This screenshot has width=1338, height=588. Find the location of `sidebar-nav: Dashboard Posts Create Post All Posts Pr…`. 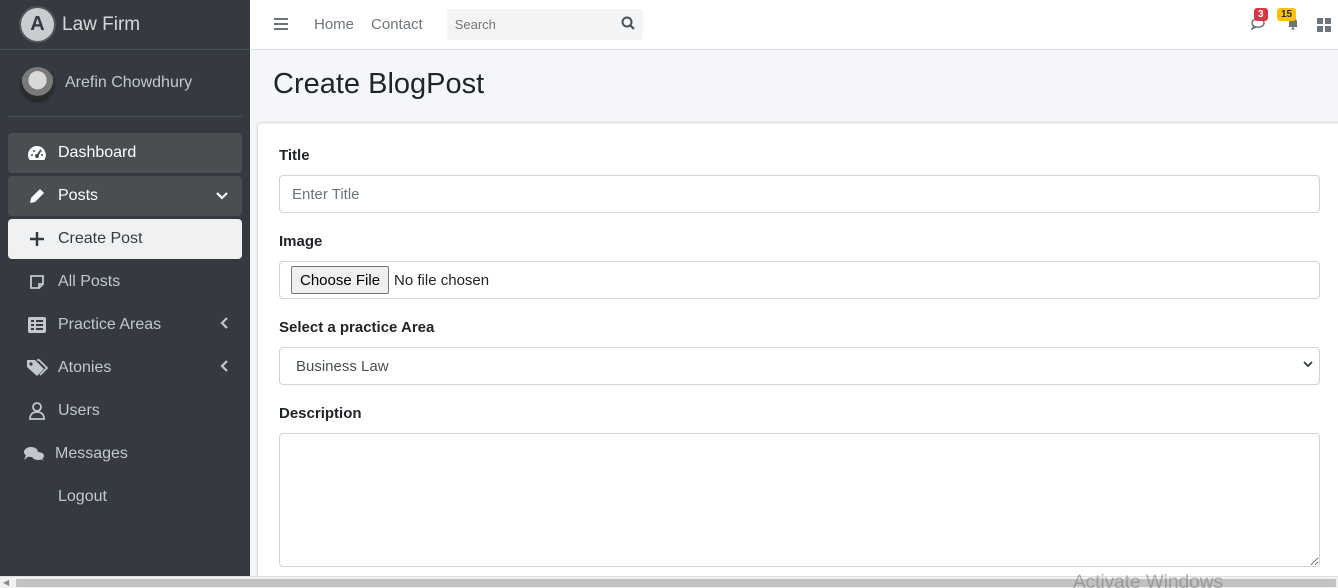

sidebar-nav: Dashboard Posts Create Post All Posts Pr… is located at coordinates (125, 317).